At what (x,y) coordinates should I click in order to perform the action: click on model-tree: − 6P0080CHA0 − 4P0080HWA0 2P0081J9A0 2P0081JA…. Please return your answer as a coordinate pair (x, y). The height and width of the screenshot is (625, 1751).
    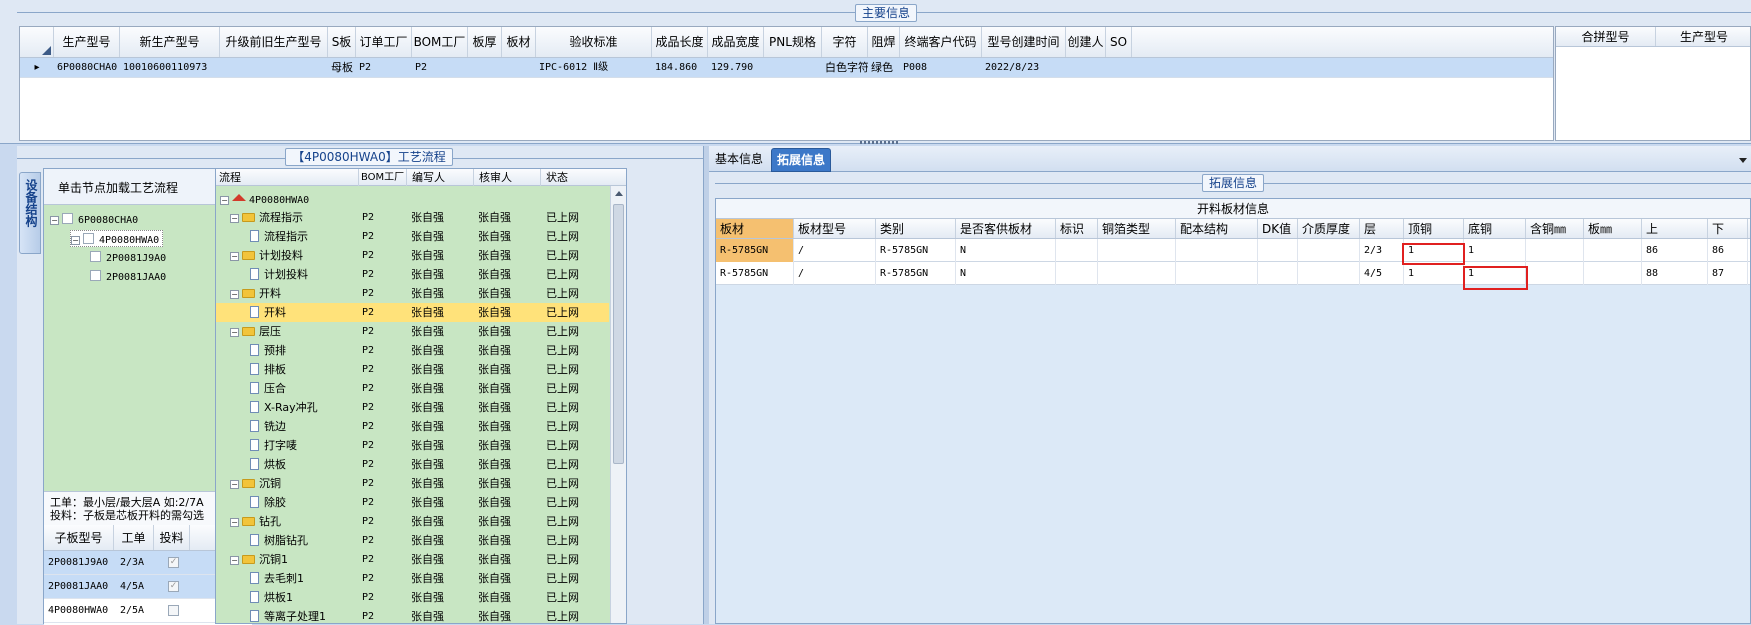
    Looking at the image, I should click on (145, 281).